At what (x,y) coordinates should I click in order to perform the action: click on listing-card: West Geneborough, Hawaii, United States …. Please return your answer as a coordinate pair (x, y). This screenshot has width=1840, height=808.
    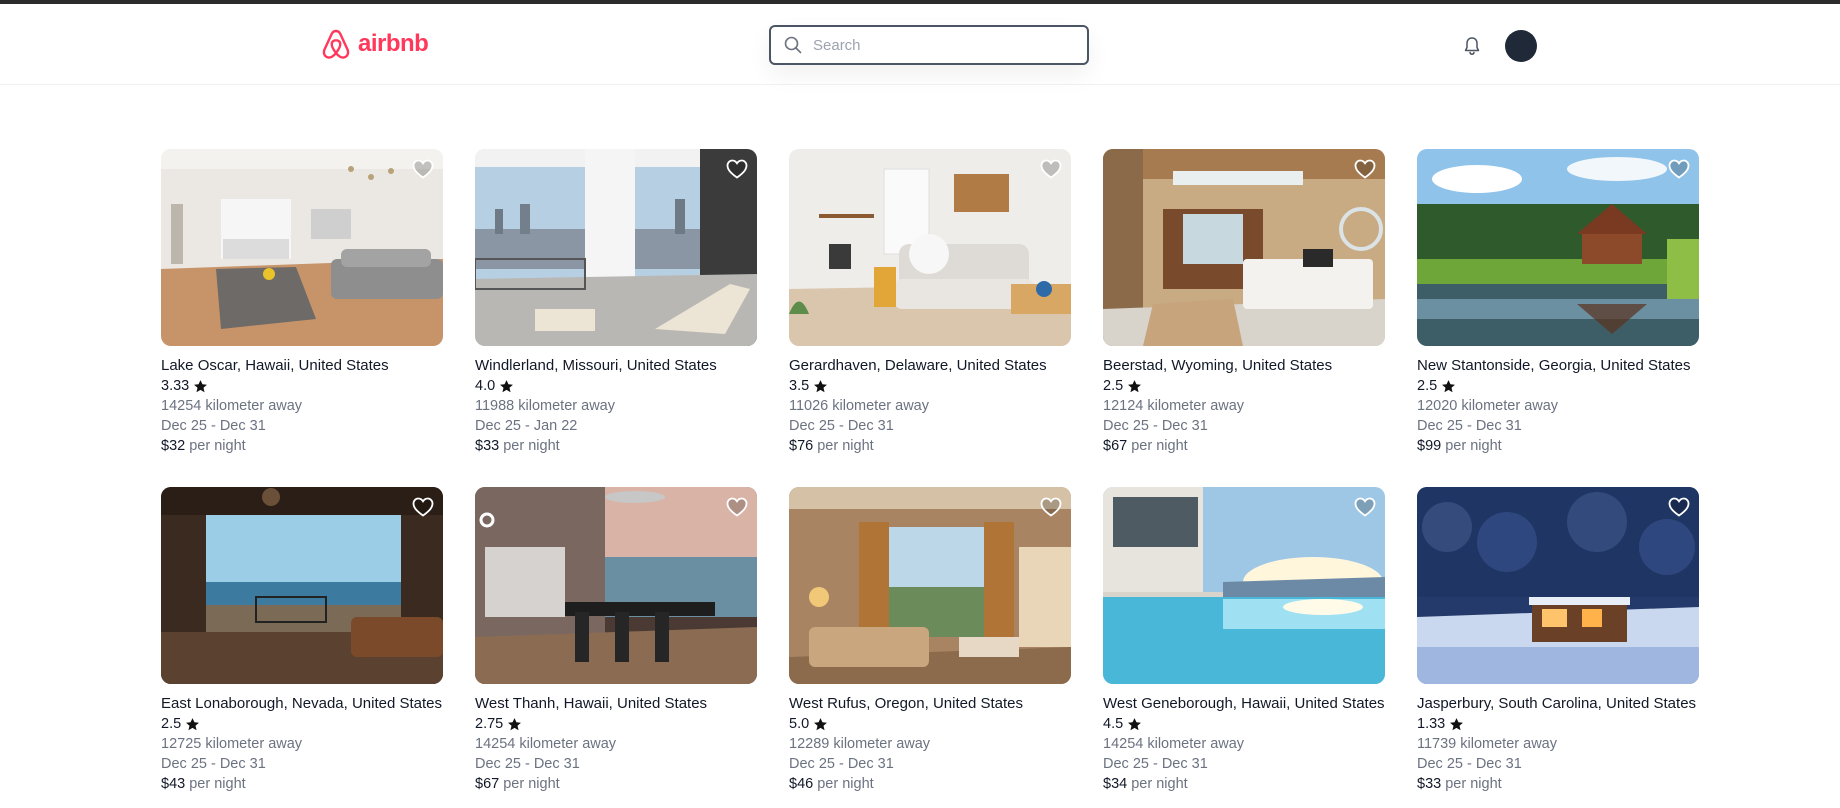
    Looking at the image, I should click on (1244, 646).